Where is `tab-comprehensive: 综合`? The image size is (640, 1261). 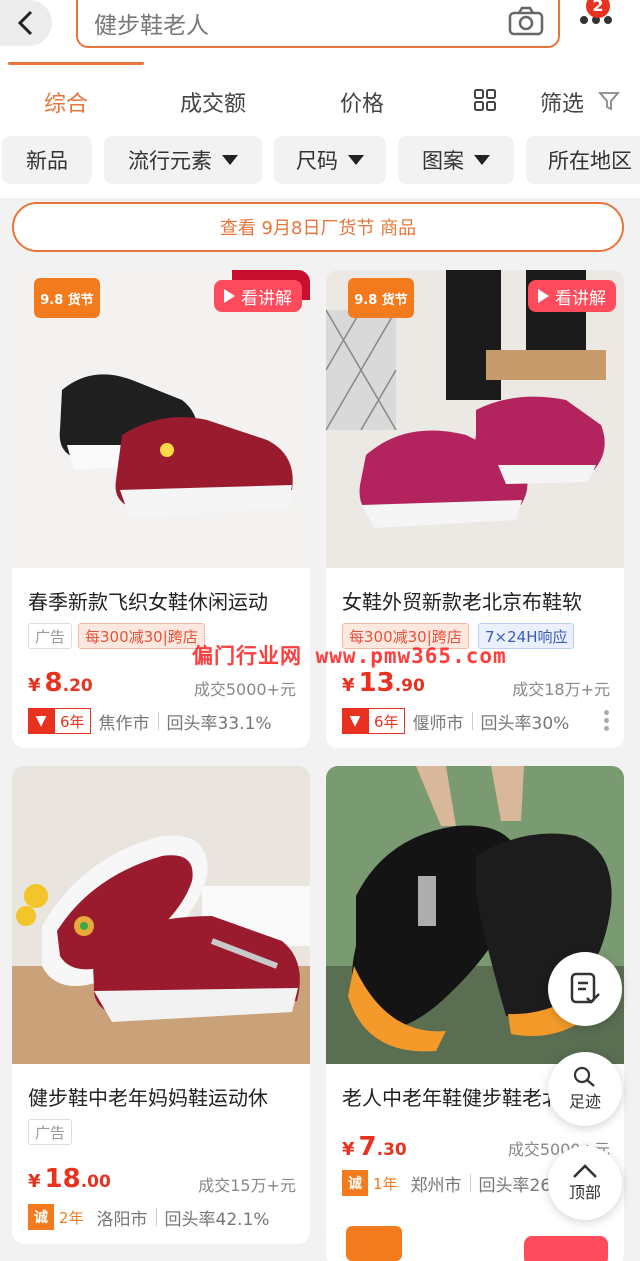 tab-comprehensive: 综合 is located at coordinates (66, 102).